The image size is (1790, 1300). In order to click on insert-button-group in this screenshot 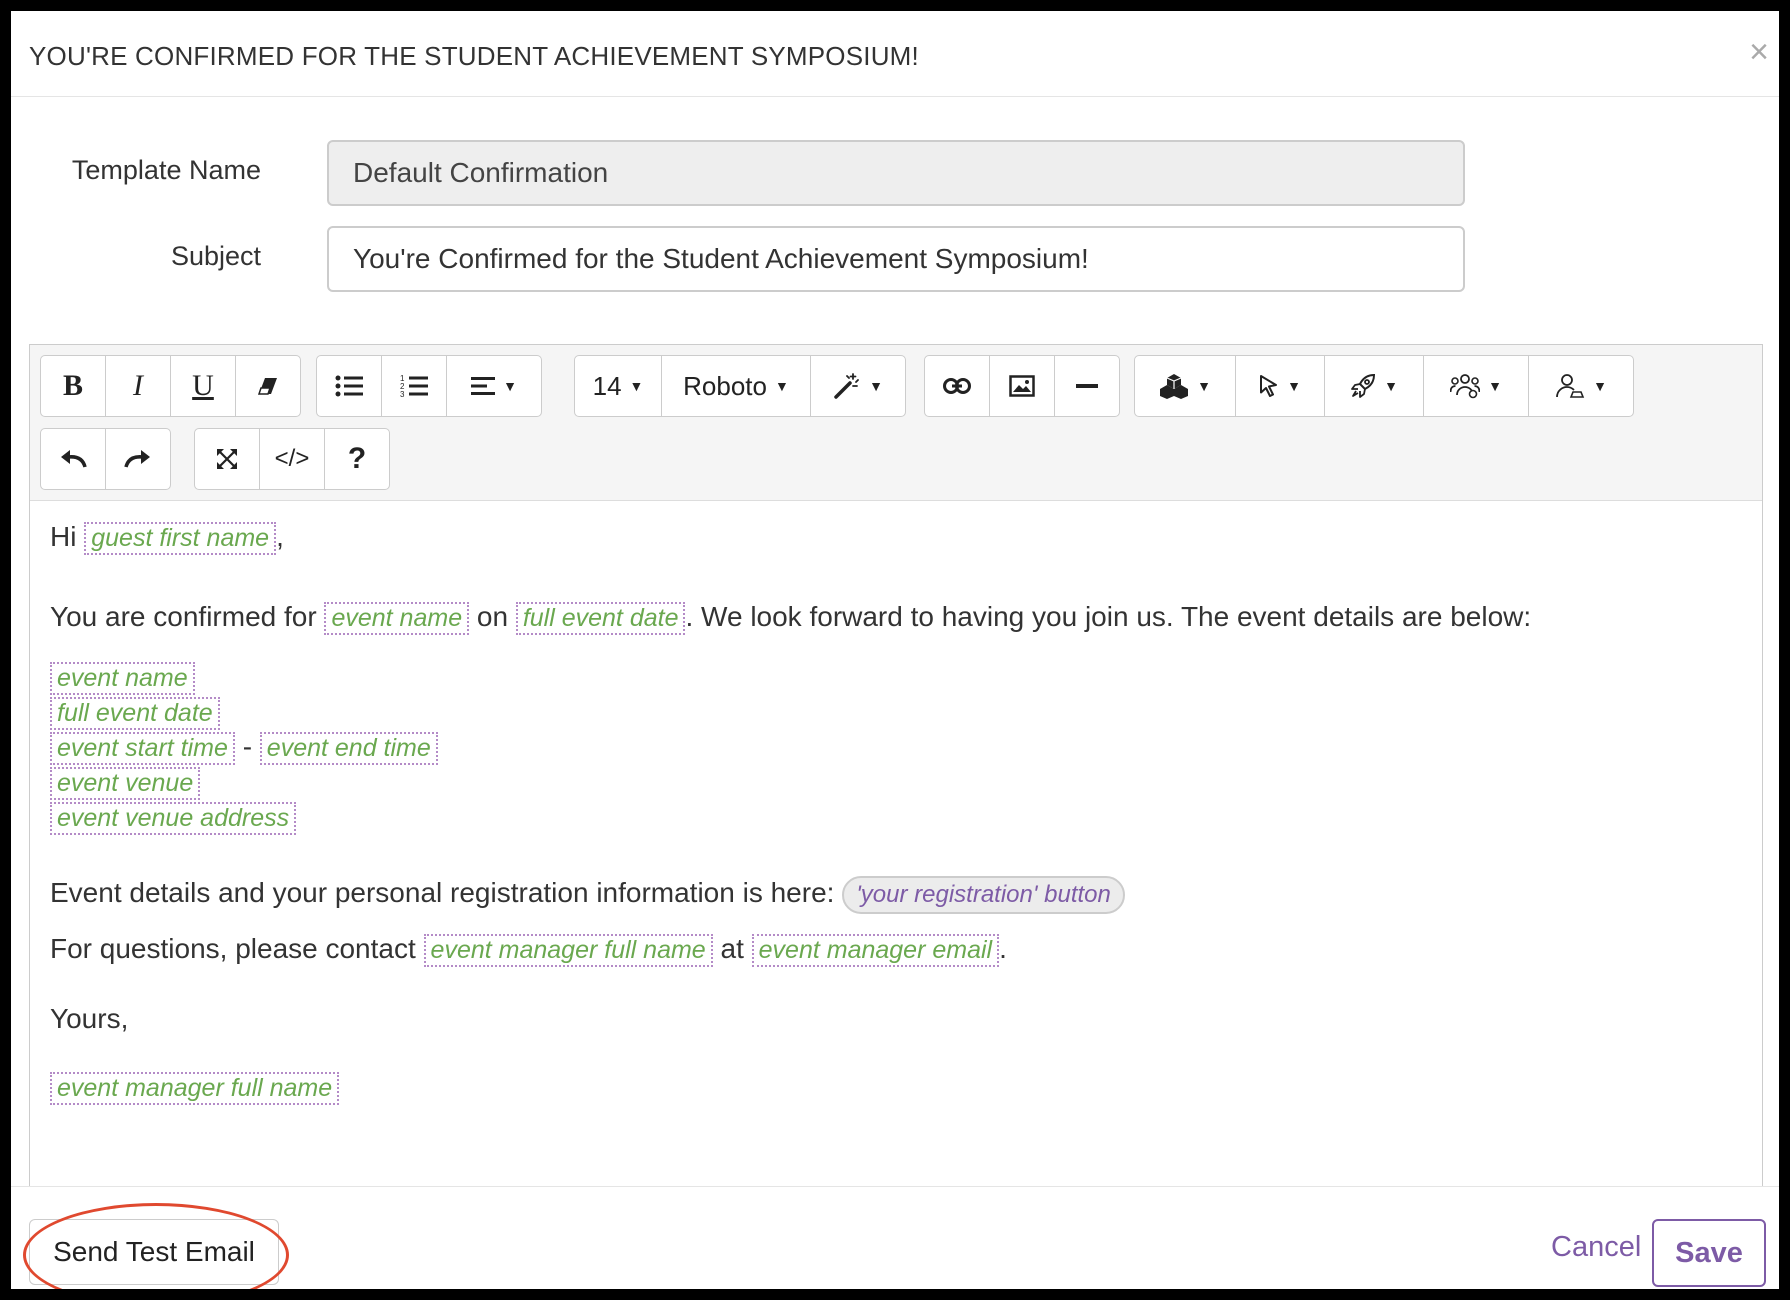, I will do `click(1022, 386)`.